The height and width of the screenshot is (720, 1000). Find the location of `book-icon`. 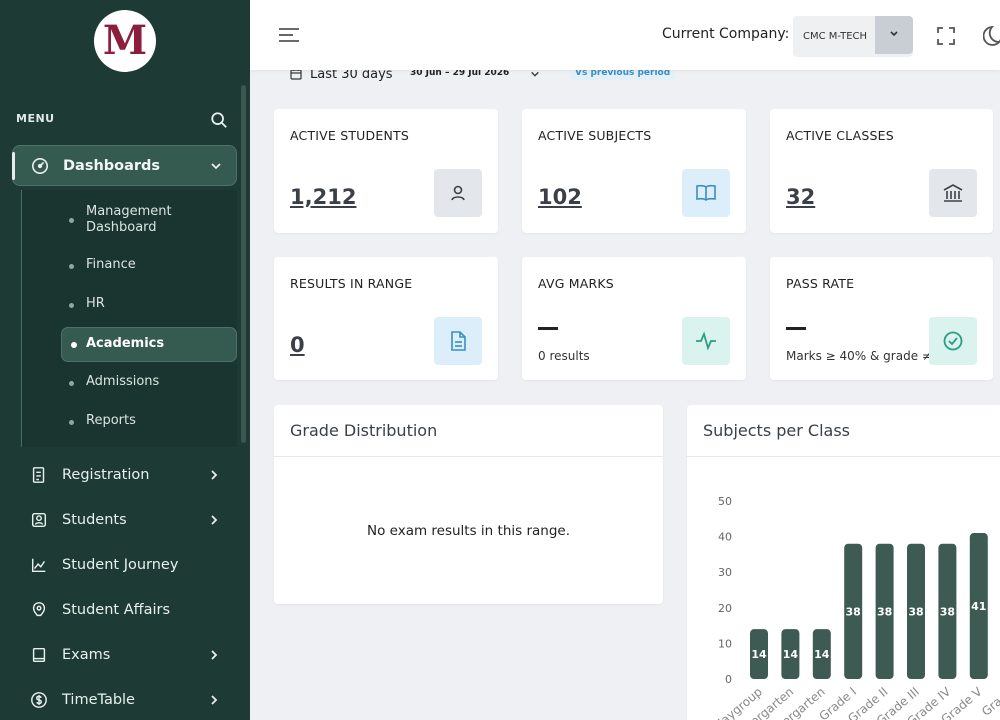

book-icon is located at coordinates (39, 655).